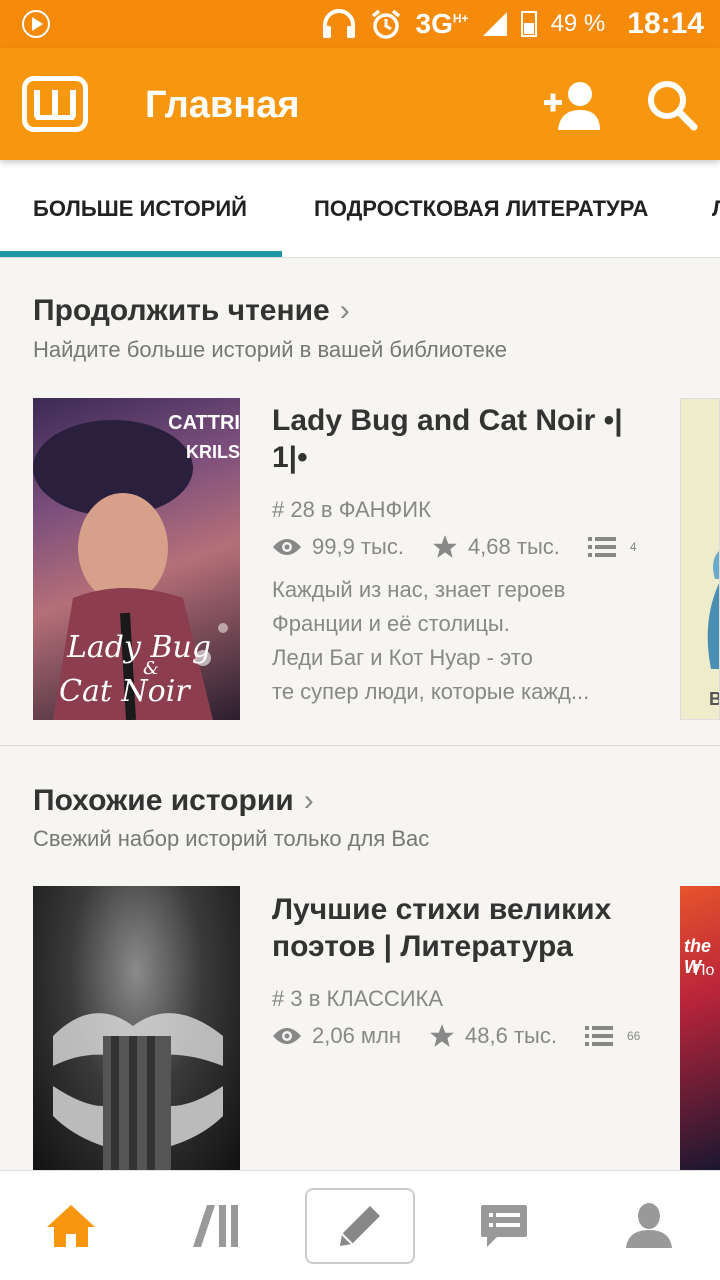 Image resolution: width=720 pixels, height=1280 pixels. What do you see at coordinates (422, 946) in the screenshot?
I see `story-title-line-2: поэтов | Литература` at bounding box center [422, 946].